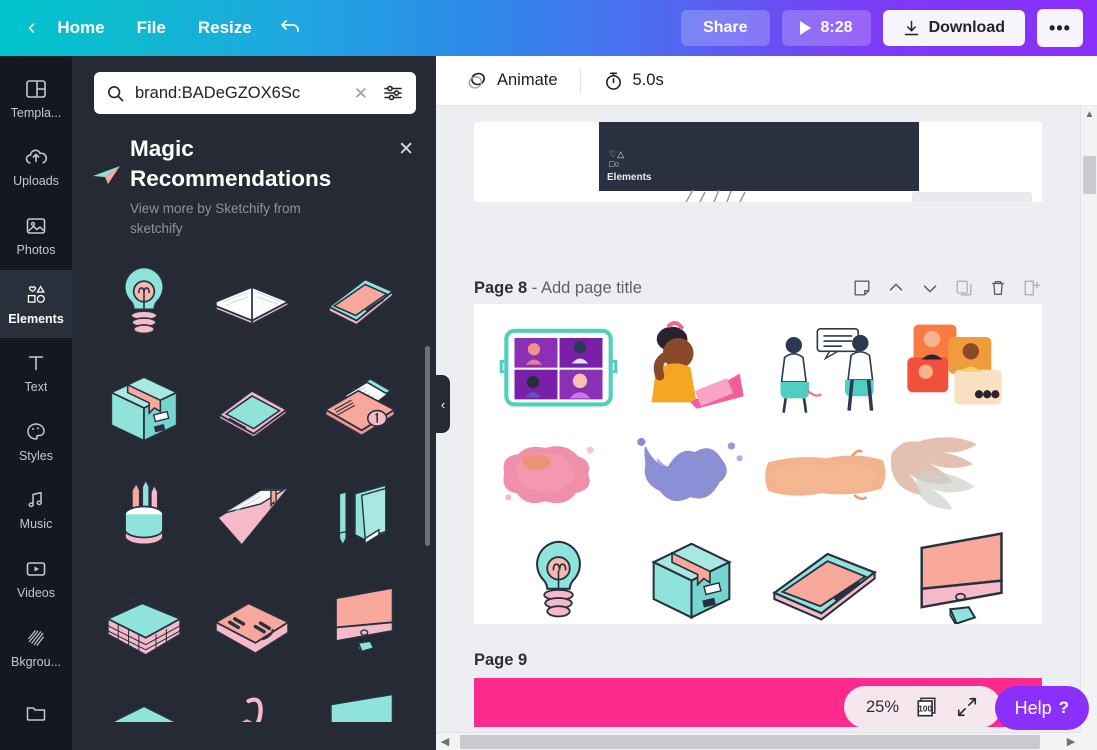  What do you see at coordinates (1032, 288) in the screenshot?
I see `add-page-icon` at bounding box center [1032, 288].